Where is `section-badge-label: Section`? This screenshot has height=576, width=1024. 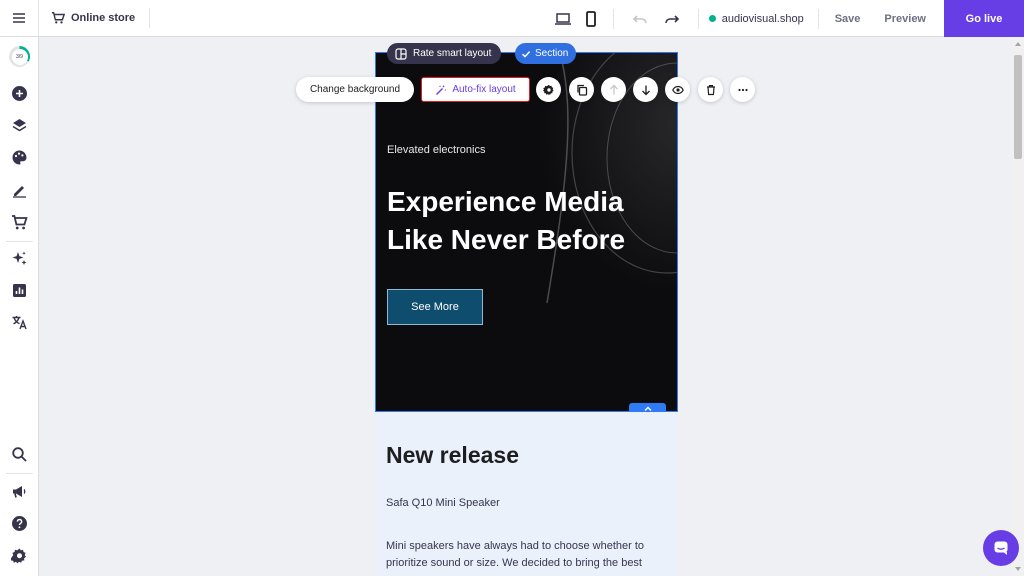
section-badge-label: Section is located at coordinates (552, 53).